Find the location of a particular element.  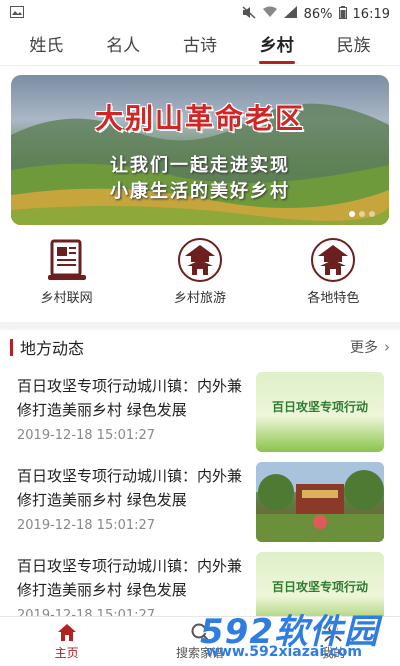

more-label: 更多 is located at coordinates (364, 348).